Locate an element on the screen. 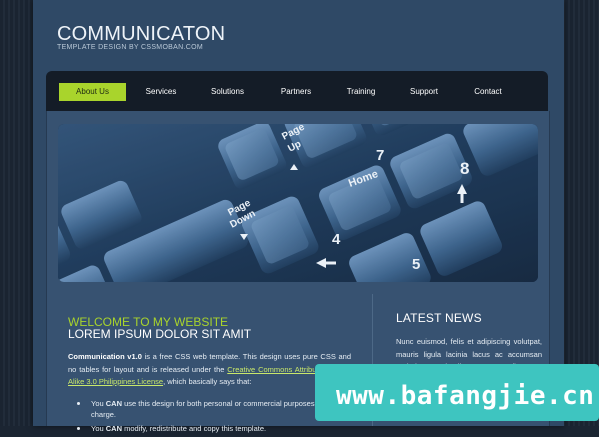 The height and width of the screenshot is (437, 599). nav-item-about-us: About Us is located at coordinates (92, 92).